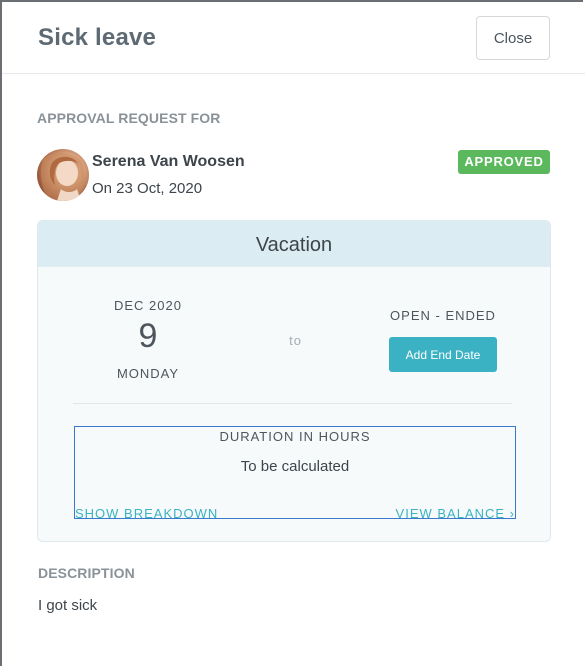 Image resolution: width=585 pixels, height=666 pixels. What do you see at coordinates (148, 336) in the screenshot?
I see `start-day: 9` at bounding box center [148, 336].